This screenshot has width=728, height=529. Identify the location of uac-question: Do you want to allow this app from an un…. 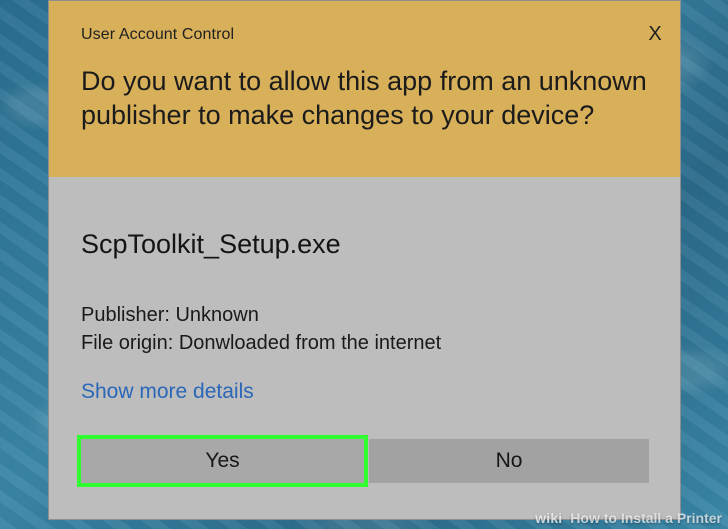
(364, 98).